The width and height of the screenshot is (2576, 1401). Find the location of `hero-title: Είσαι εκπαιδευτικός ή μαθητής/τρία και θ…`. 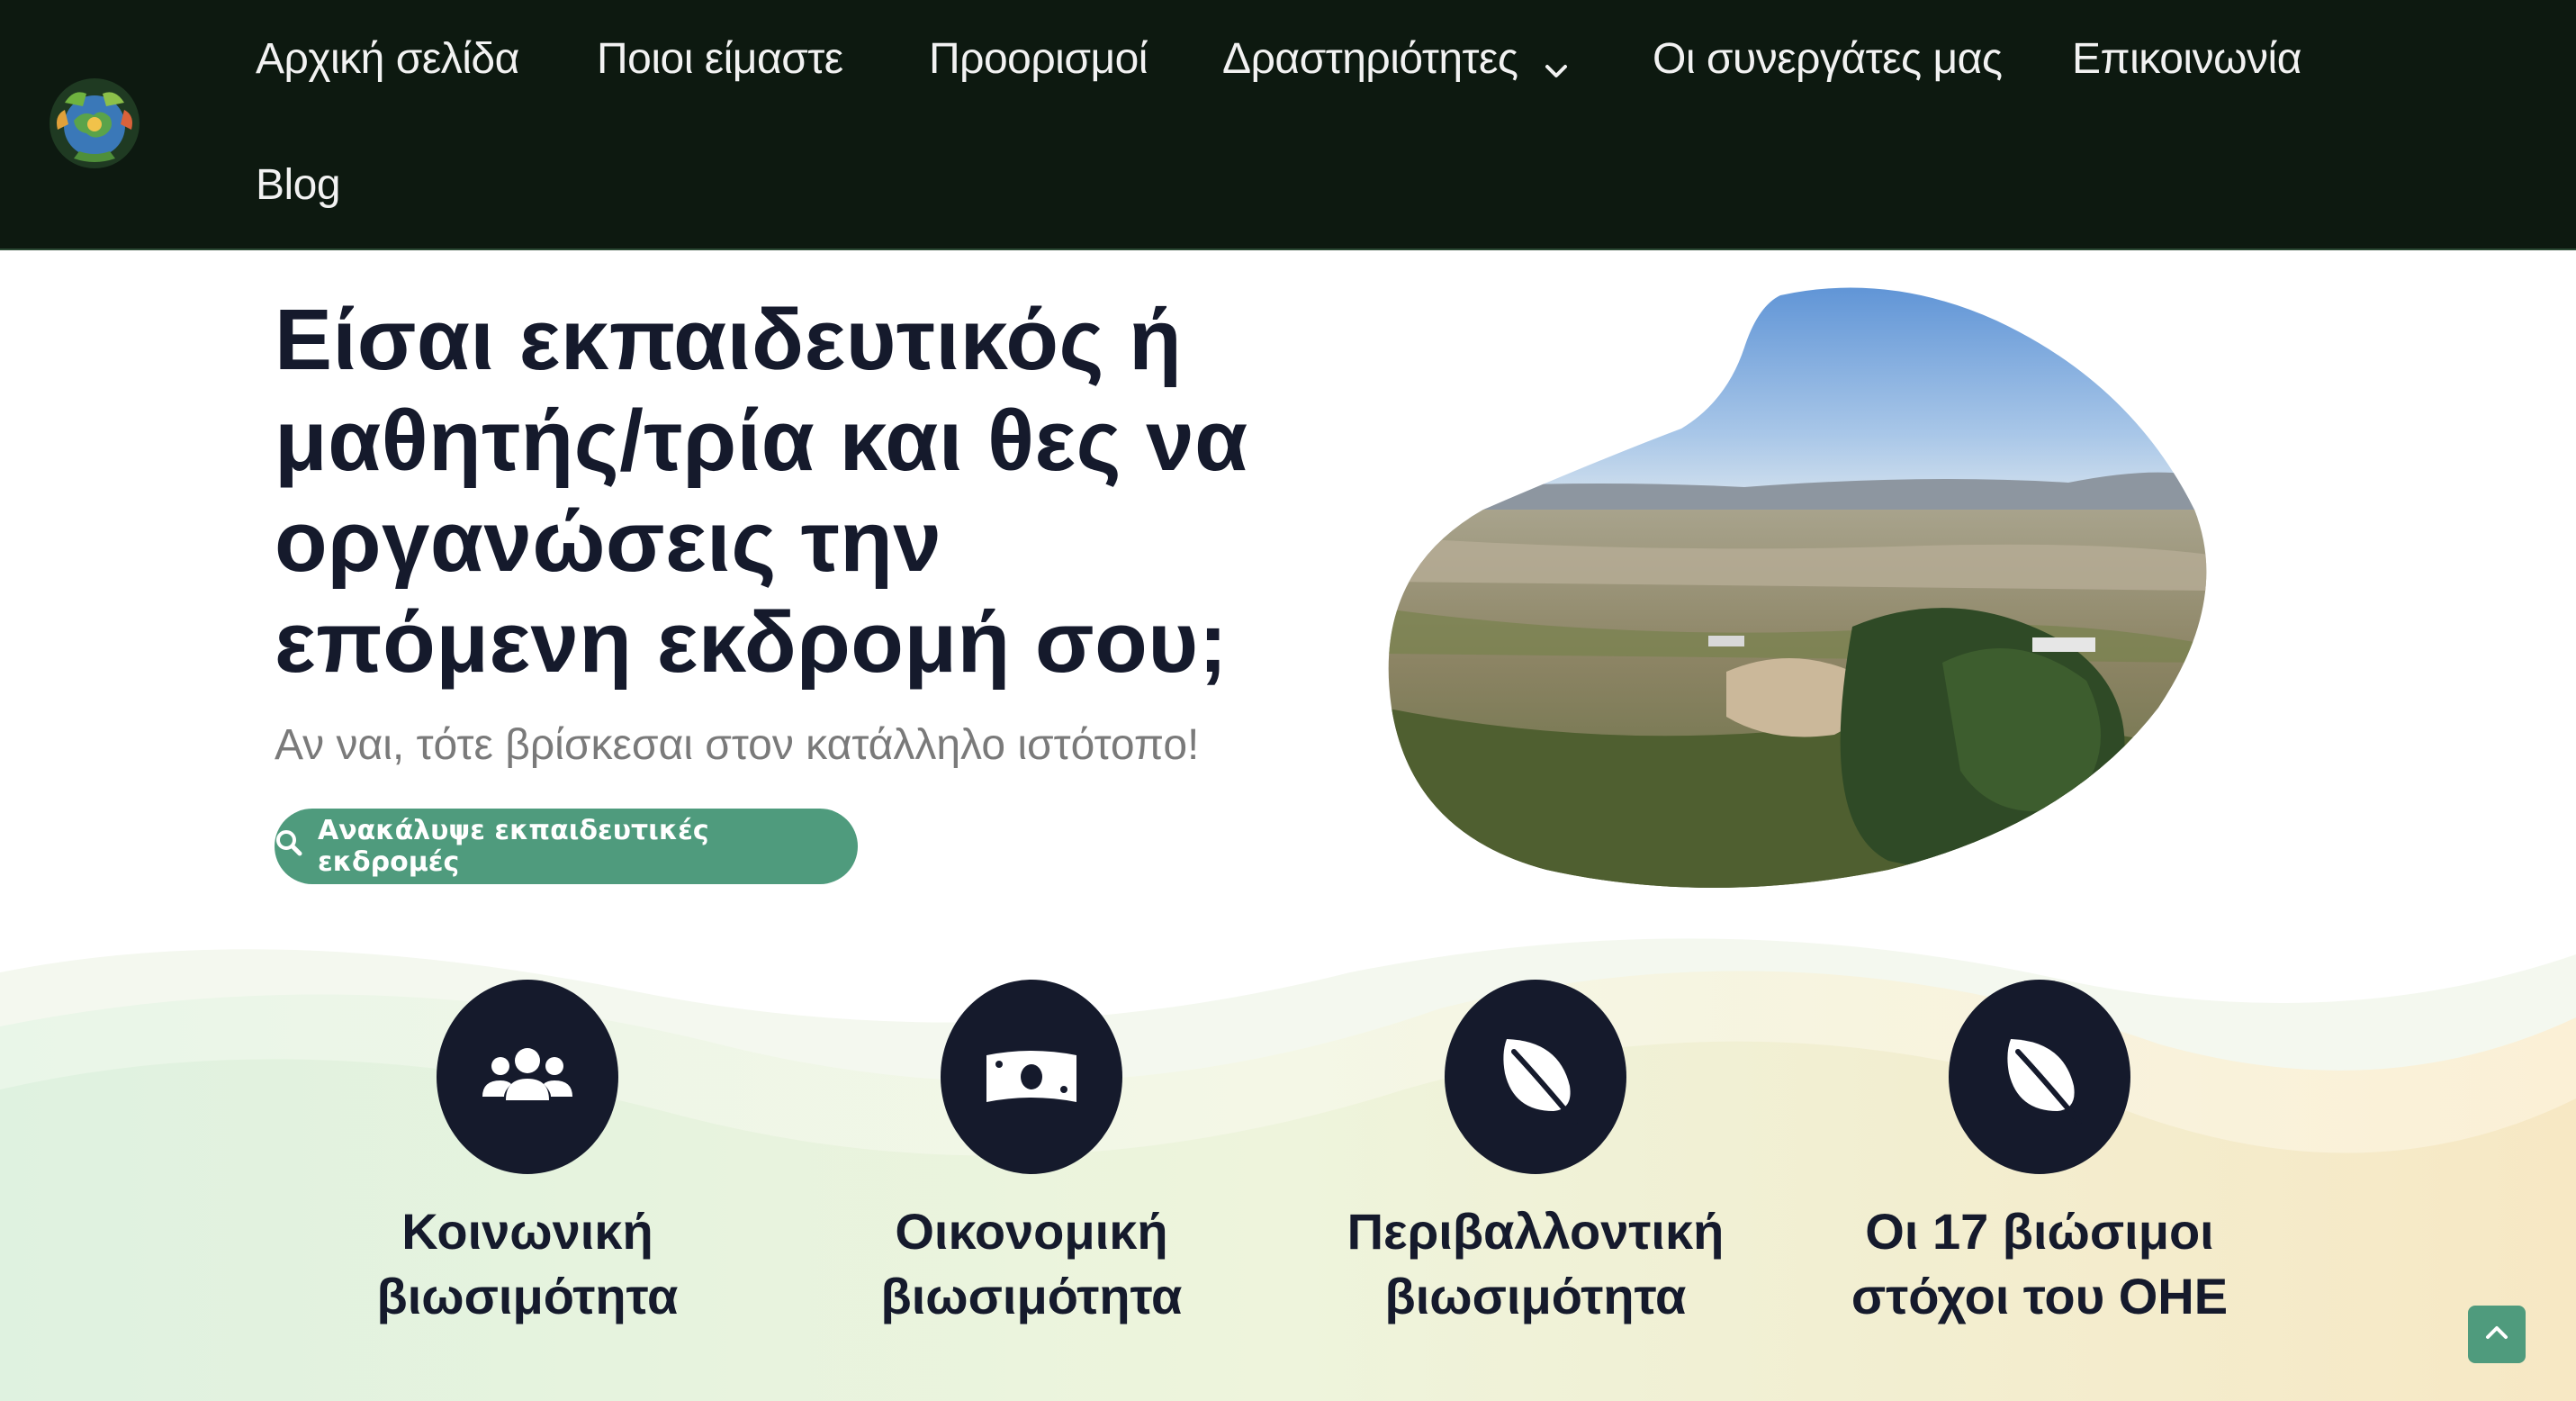

hero-title: Είσαι εκπαιδευτικός ή μαθητής/τρία και θ… is located at coordinates (761, 492).